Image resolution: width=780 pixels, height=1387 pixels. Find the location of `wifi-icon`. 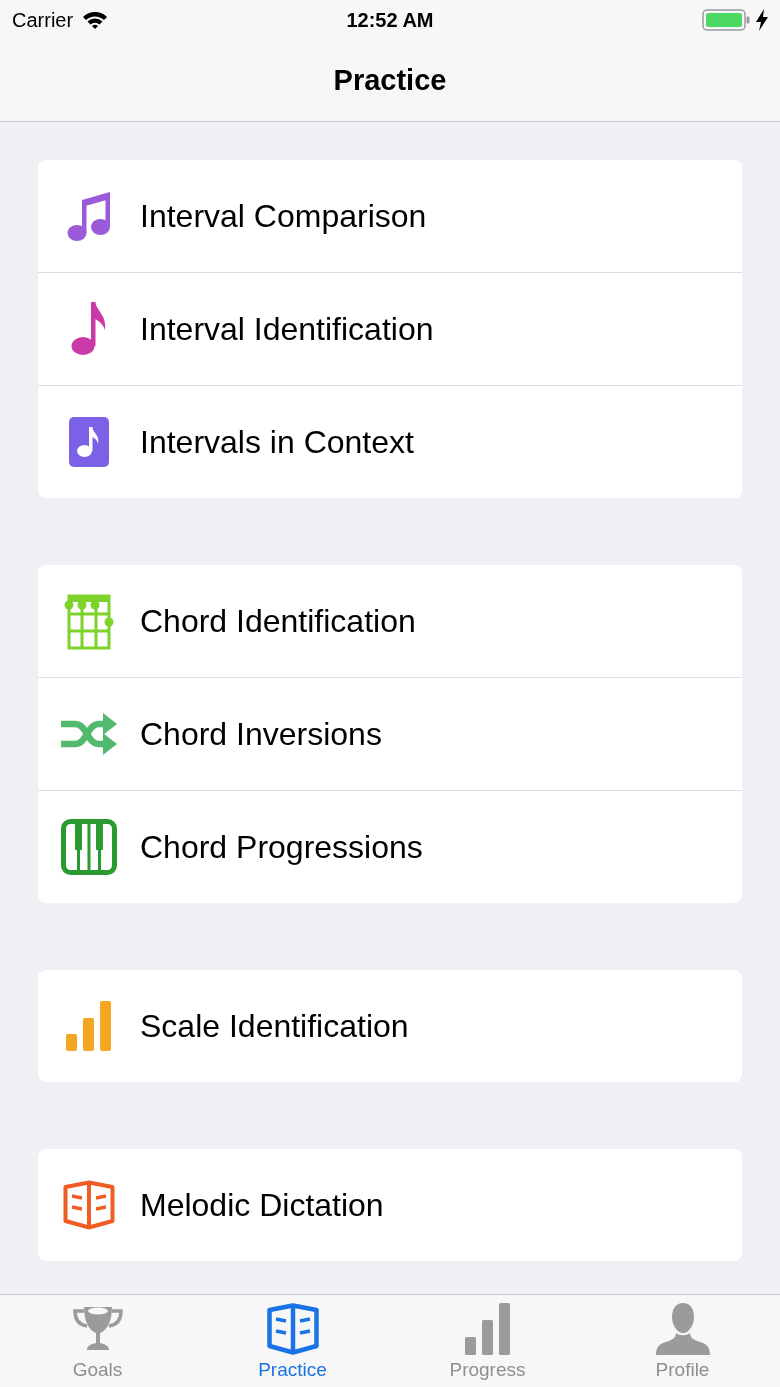

wifi-icon is located at coordinates (95, 20).